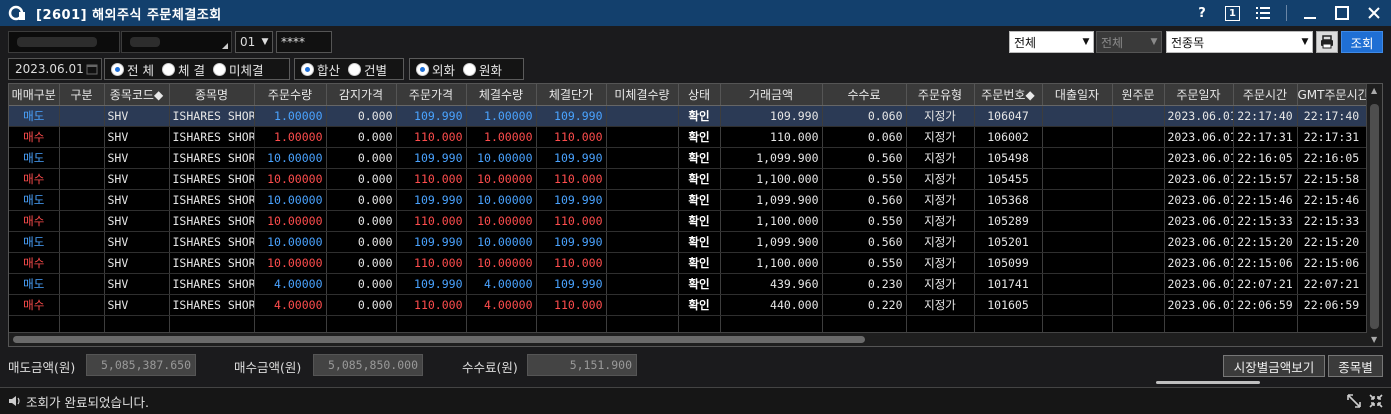 The width and height of the screenshot is (1391, 414). What do you see at coordinates (1265, 95) in the screenshot?
I see `column-header: 주문시간` at bounding box center [1265, 95].